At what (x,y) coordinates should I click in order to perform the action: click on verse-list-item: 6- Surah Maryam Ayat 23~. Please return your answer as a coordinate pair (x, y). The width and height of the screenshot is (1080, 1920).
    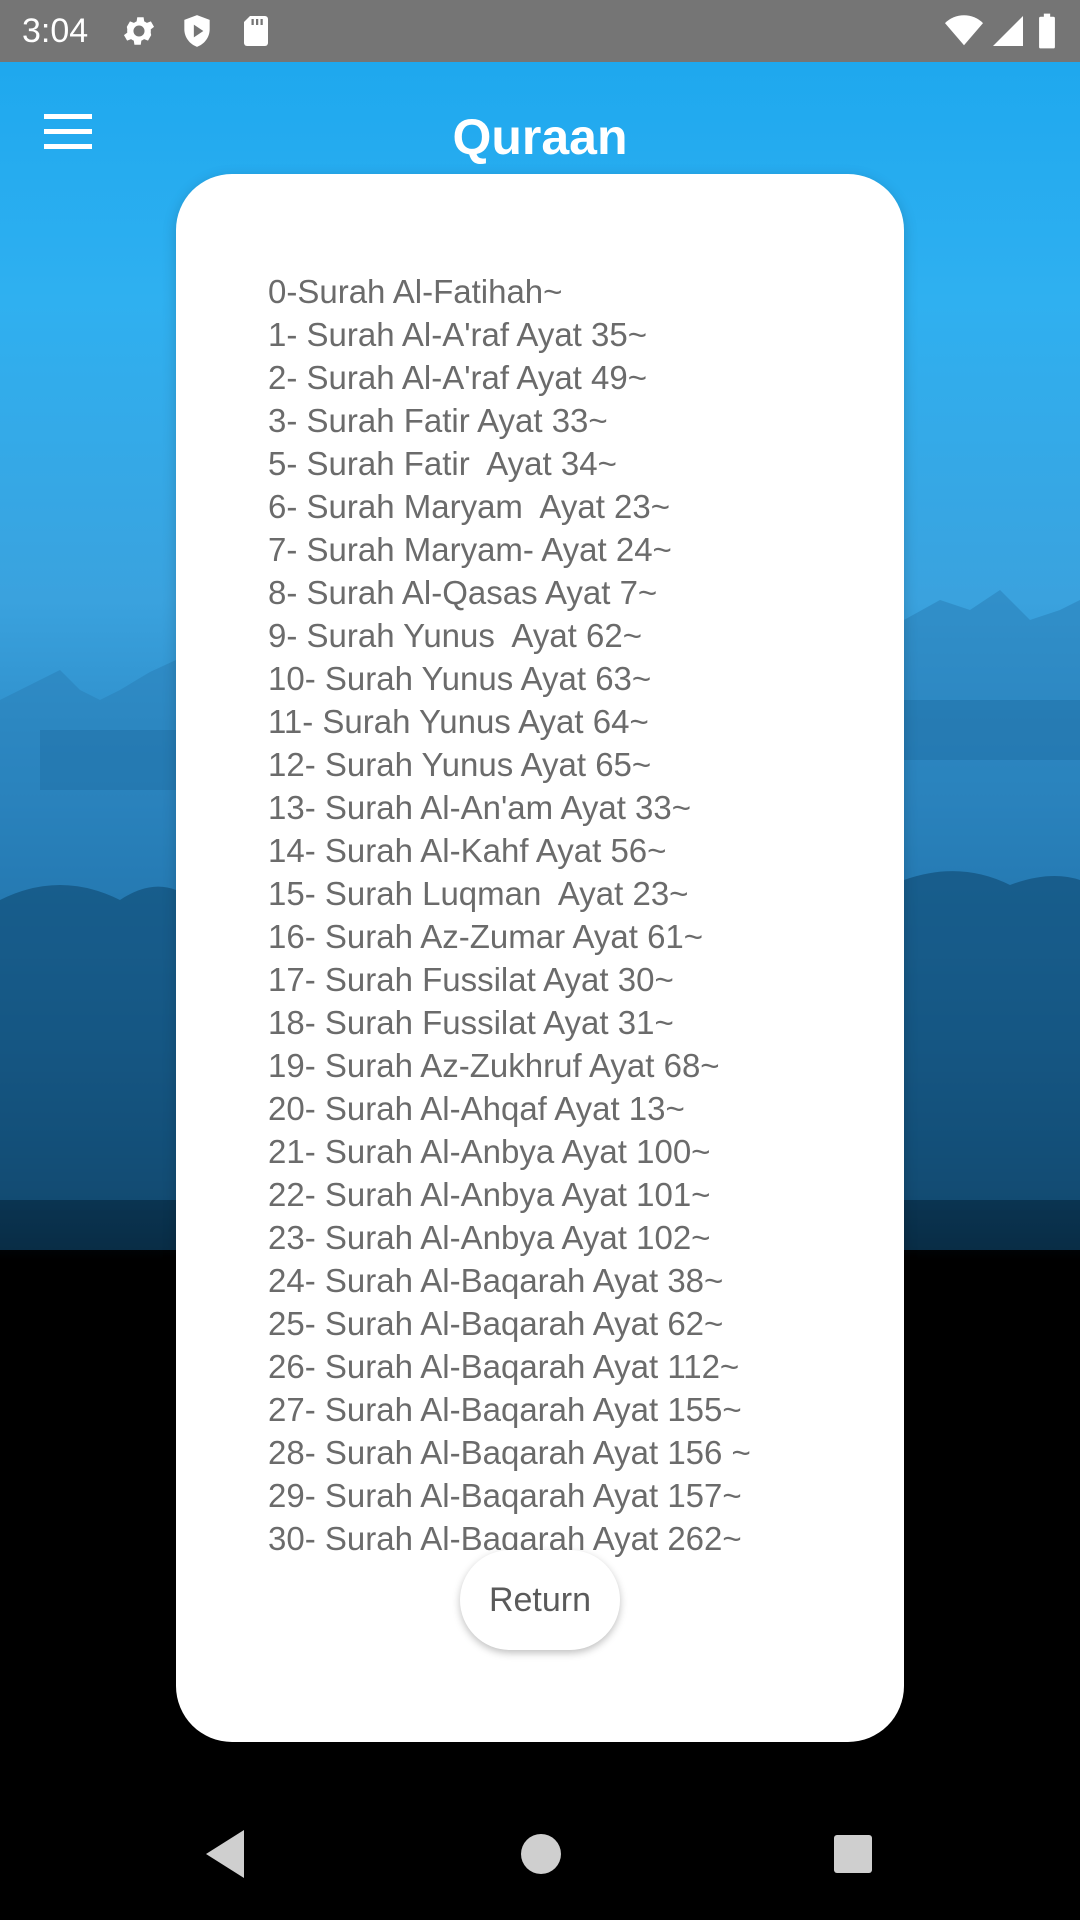
    Looking at the image, I should click on (558, 506).